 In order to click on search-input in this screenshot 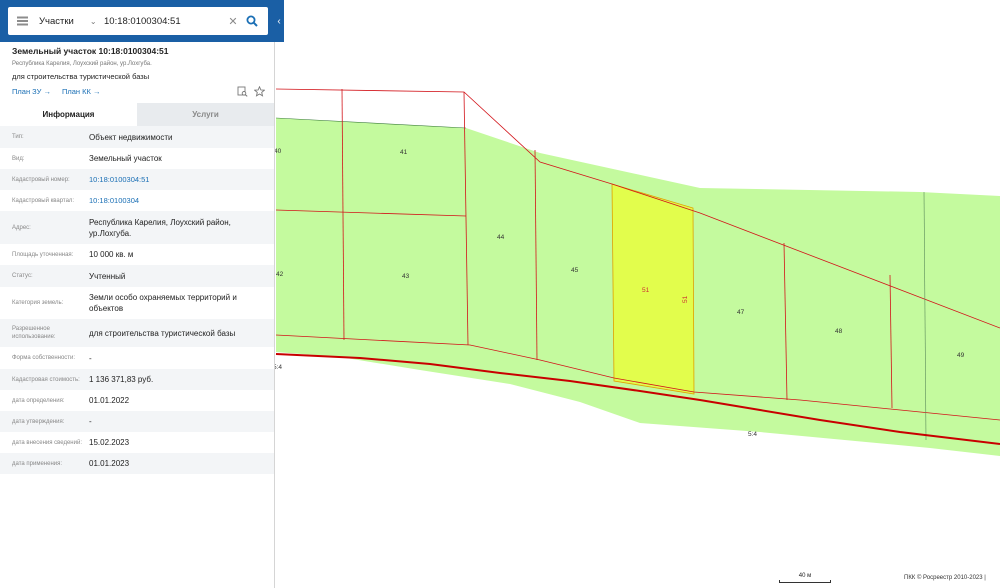, I will do `click(164, 21)`.